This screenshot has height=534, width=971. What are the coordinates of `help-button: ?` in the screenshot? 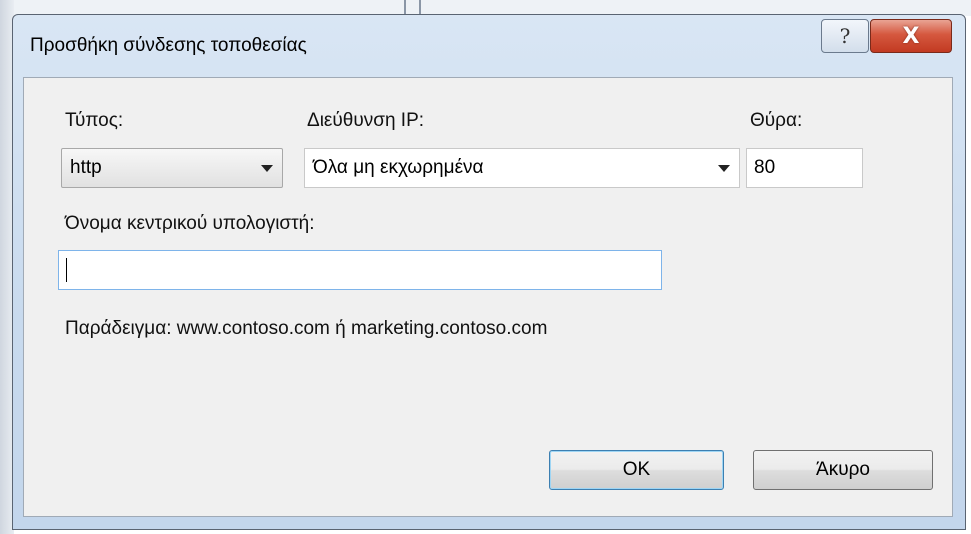 It's located at (845, 36).